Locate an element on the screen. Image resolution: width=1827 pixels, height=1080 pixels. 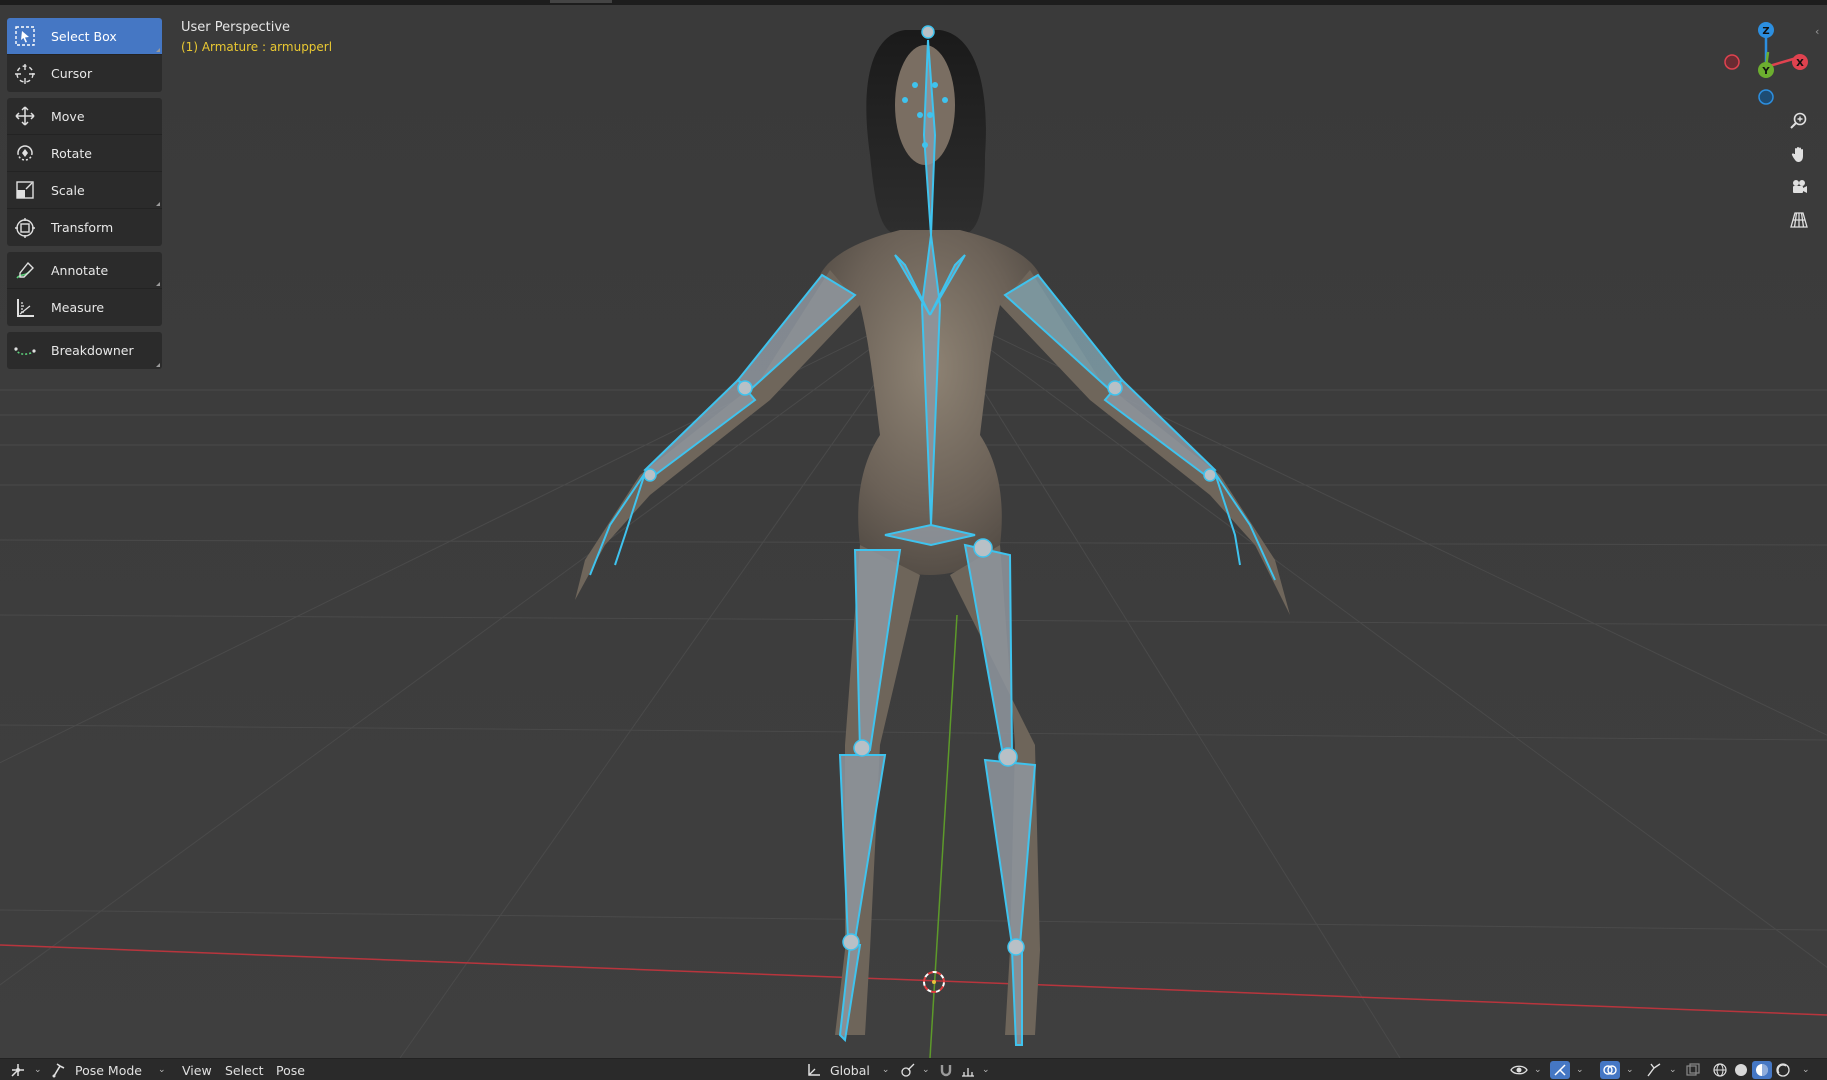
tool-label: Measure is located at coordinates (78, 307).